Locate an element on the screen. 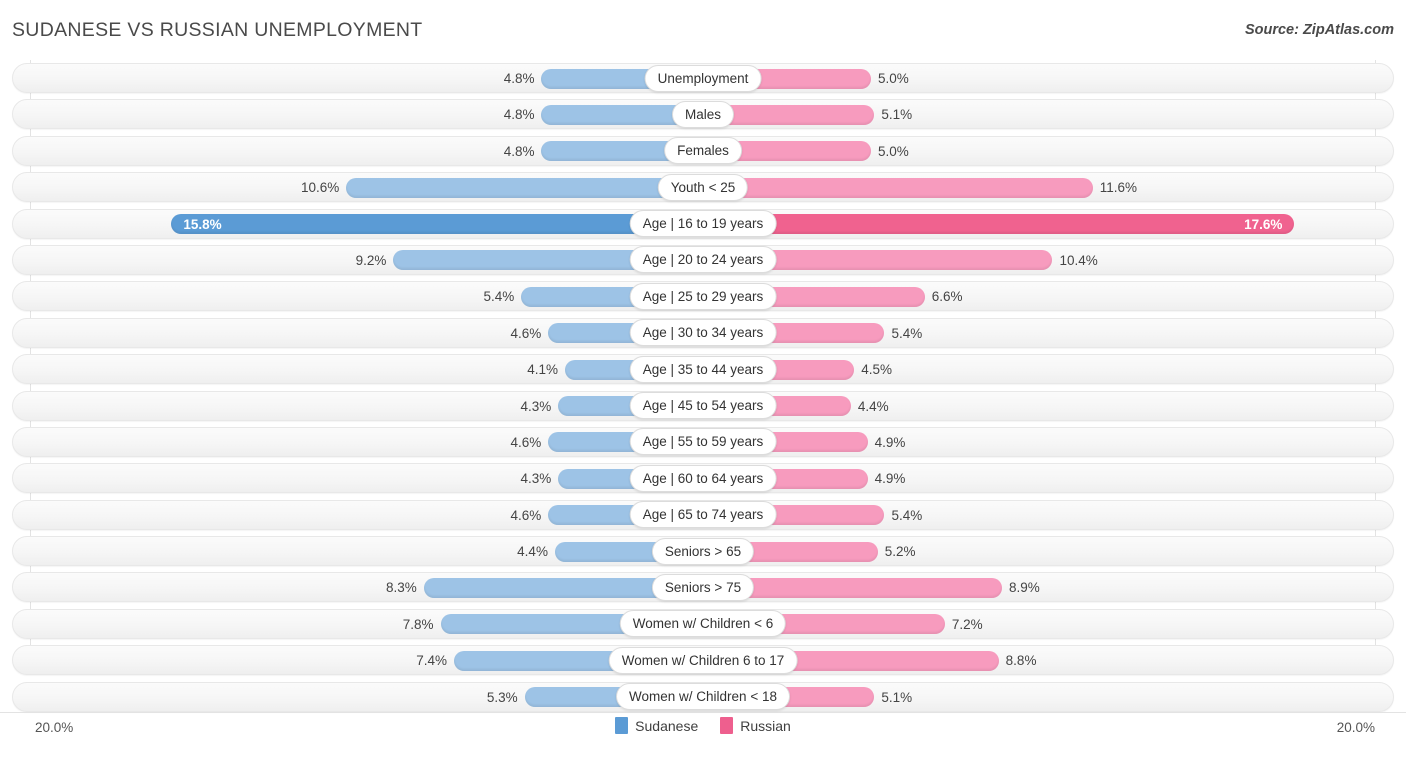 Image resolution: width=1406 pixels, height=757 pixels. category-label-pill: Age | 25 to 29 years is located at coordinates (703, 296).